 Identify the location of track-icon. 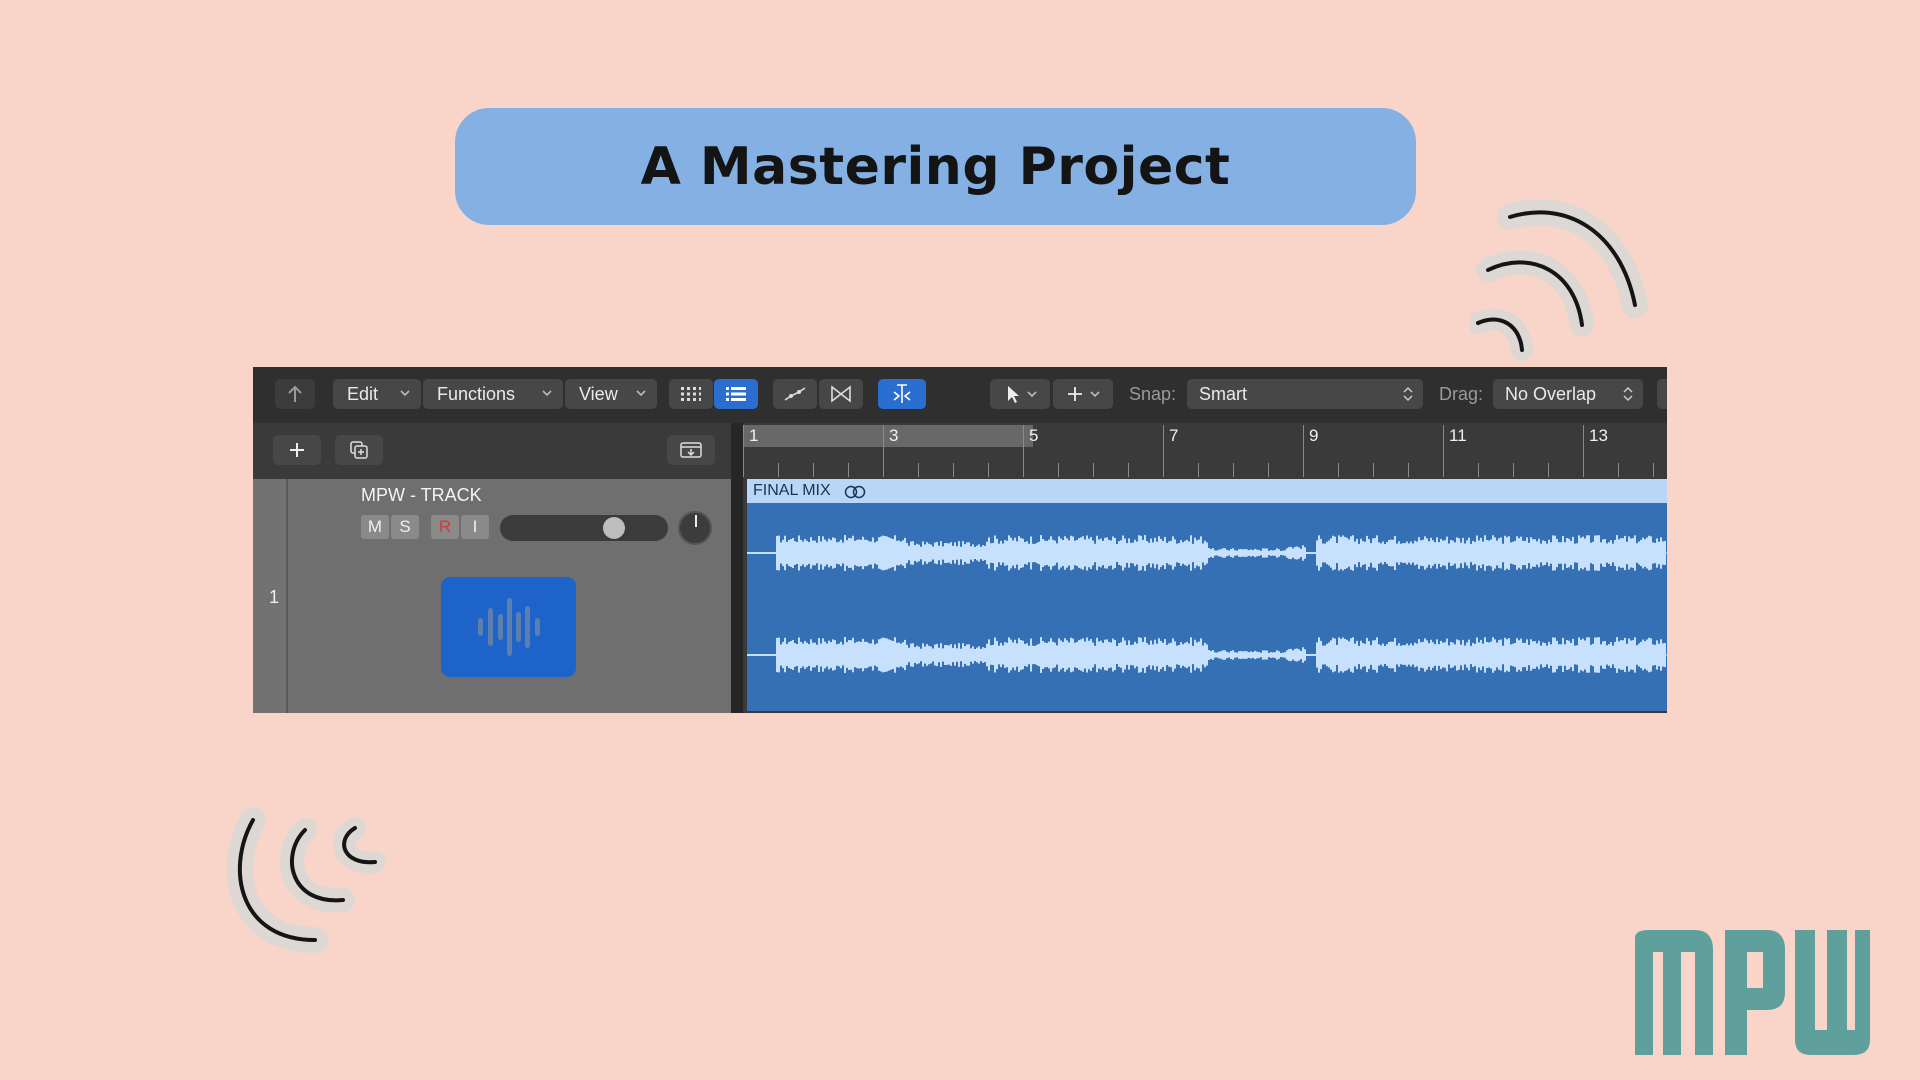
(508, 627).